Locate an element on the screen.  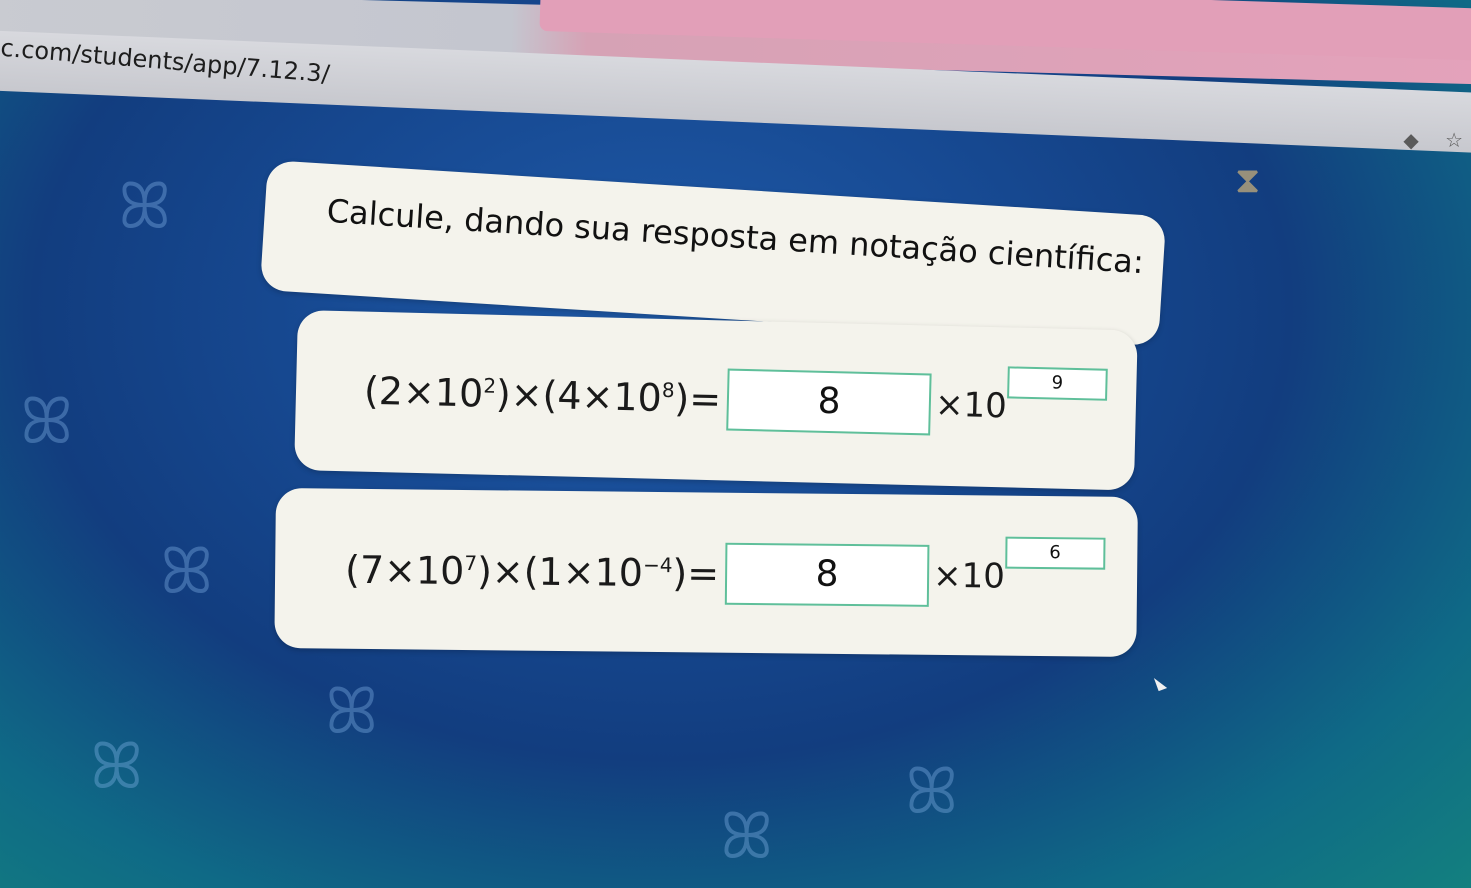
toolbar-icons: ◆ ☆ is located at coordinates (1423, 140).